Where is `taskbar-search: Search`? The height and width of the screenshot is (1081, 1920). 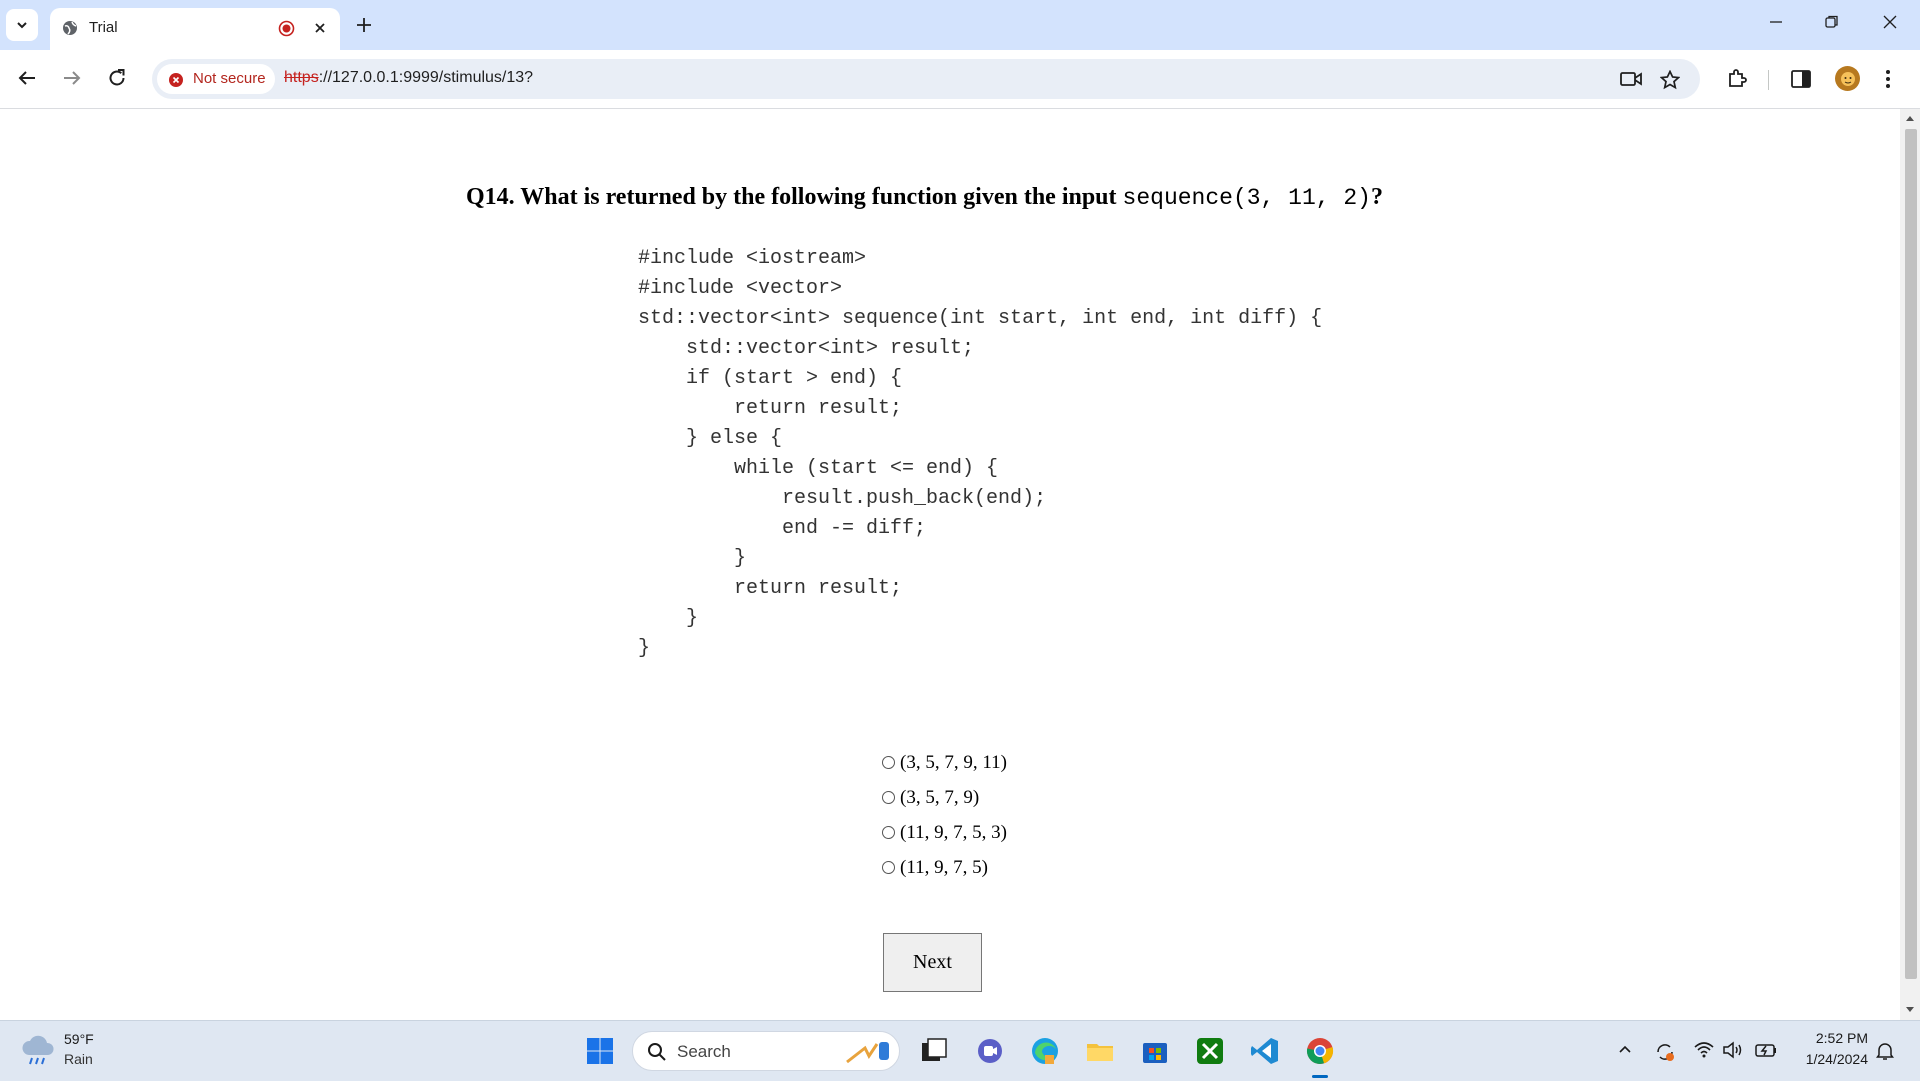
taskbar-search: Search is located at coordinates (766, 1051).